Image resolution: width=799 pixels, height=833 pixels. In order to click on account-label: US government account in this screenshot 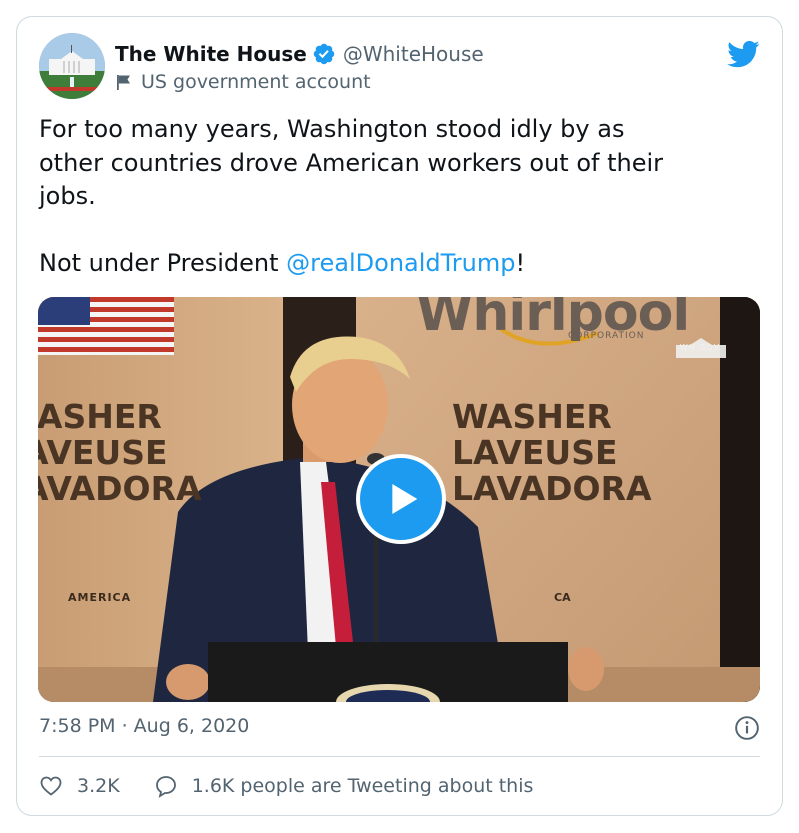, I will do `click(256, 82)`.